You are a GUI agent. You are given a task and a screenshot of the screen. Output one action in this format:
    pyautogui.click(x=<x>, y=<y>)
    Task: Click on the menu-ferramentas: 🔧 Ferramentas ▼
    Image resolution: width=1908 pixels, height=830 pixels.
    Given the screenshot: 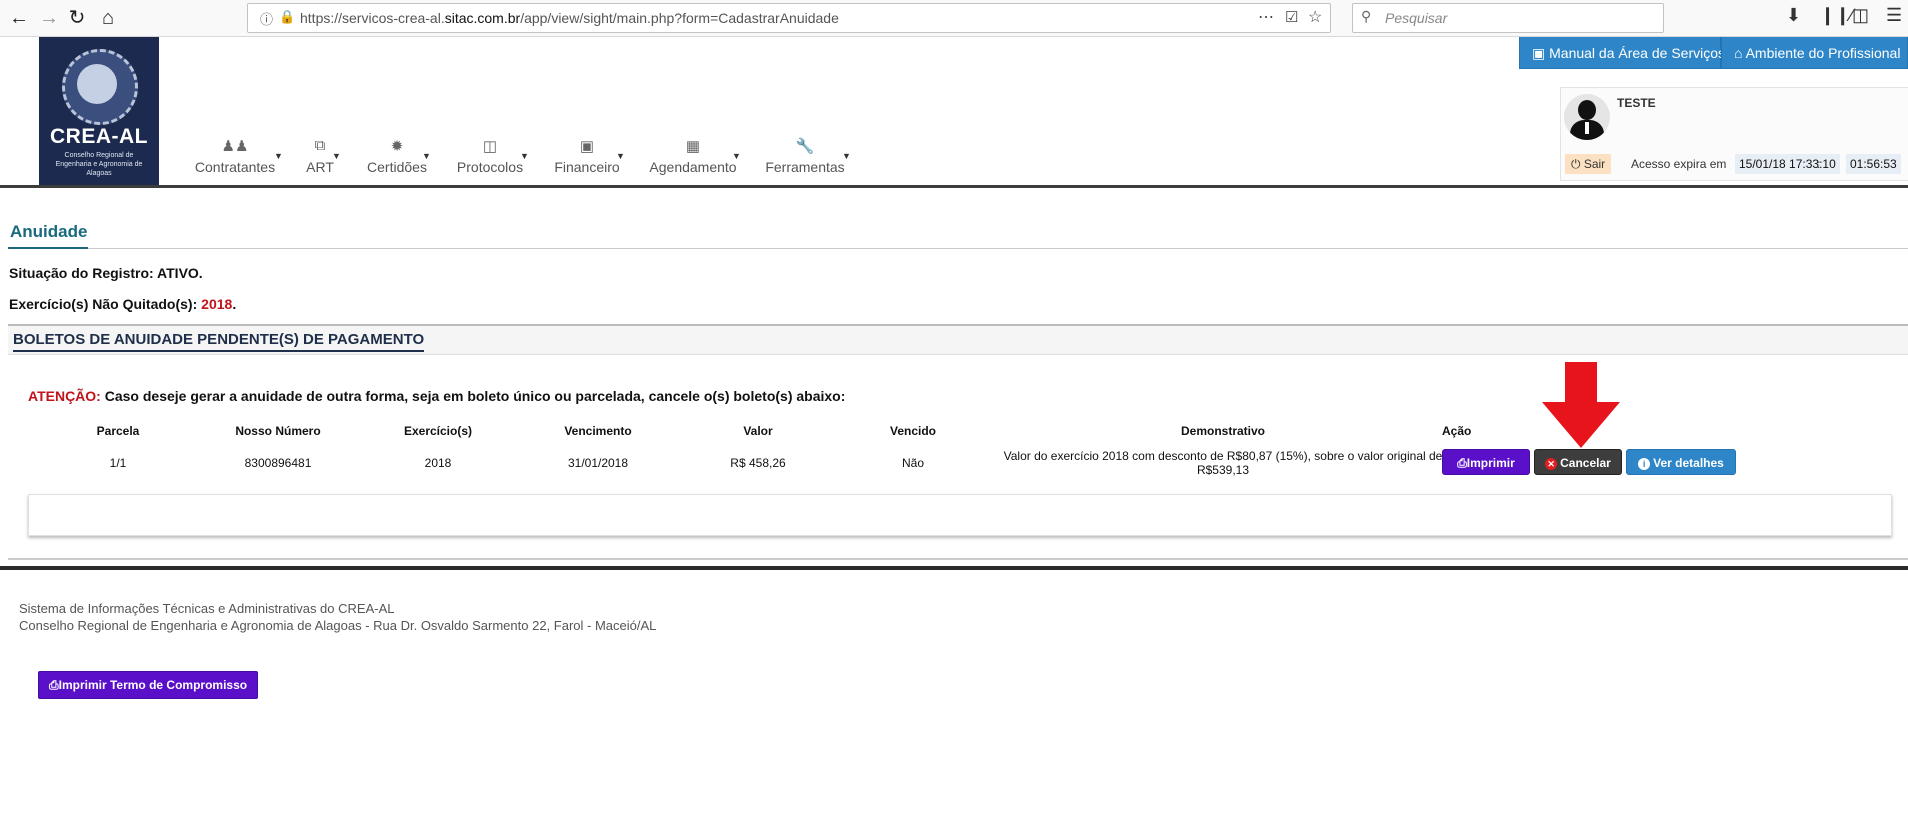 What is the action you would take?
    pyautogui.click(x=807, y=159)
    